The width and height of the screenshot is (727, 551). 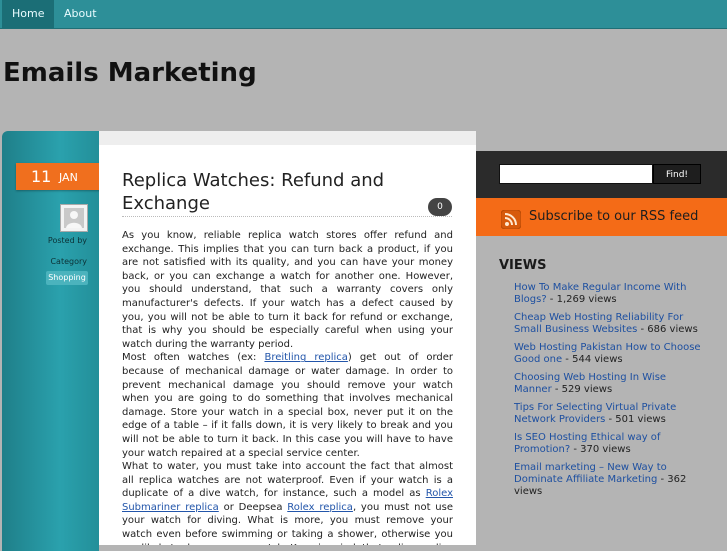 I want to click on post-title: Replica Watches: Refund and Exchange, so click(x=262, y=192).